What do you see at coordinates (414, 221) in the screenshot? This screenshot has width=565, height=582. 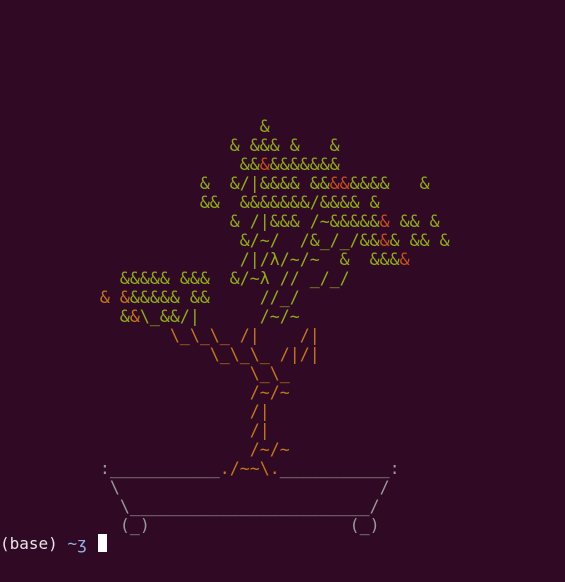 I see `bonsai-segment: && &` at bounding box center [414, 221].